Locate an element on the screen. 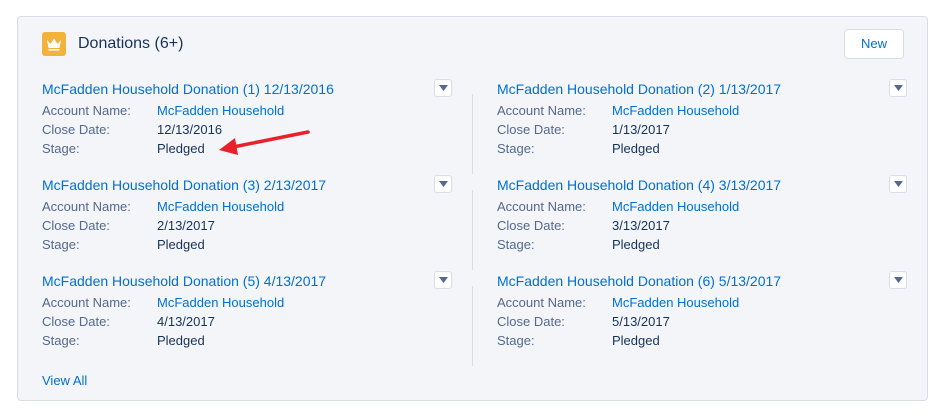  card-title: Donations (6+) is located at coordinates (131, 43).